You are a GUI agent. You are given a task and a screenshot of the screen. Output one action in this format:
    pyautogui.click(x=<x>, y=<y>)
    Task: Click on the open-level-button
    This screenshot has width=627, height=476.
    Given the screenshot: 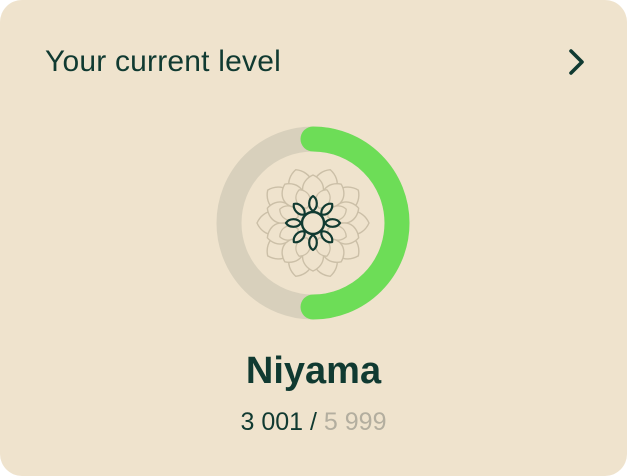 What is the action you would take?
    pyautogui.click(x=571, y=62)
    